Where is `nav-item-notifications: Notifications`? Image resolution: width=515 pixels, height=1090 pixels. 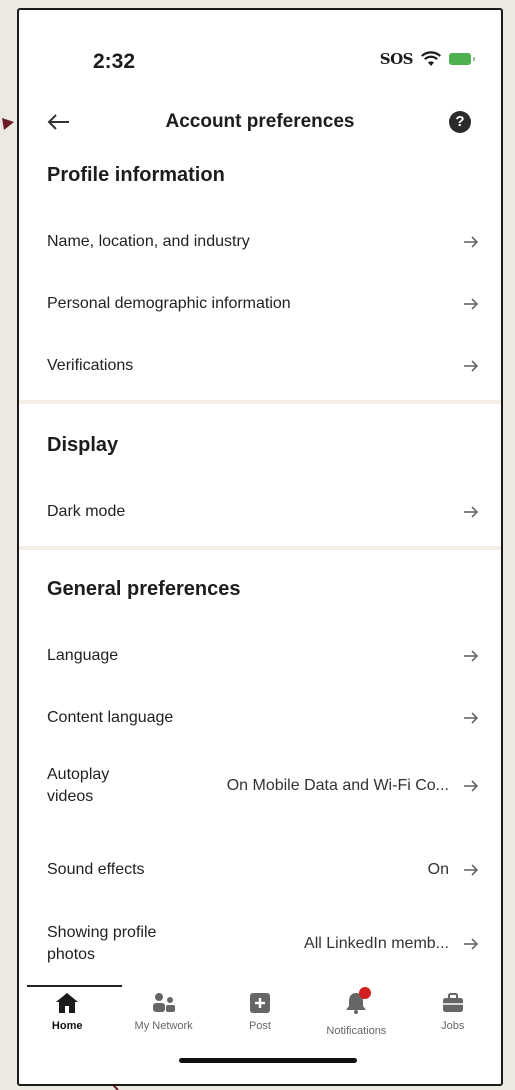
nav-item-notifications: Notifications is located at coordinates (356, 1012).